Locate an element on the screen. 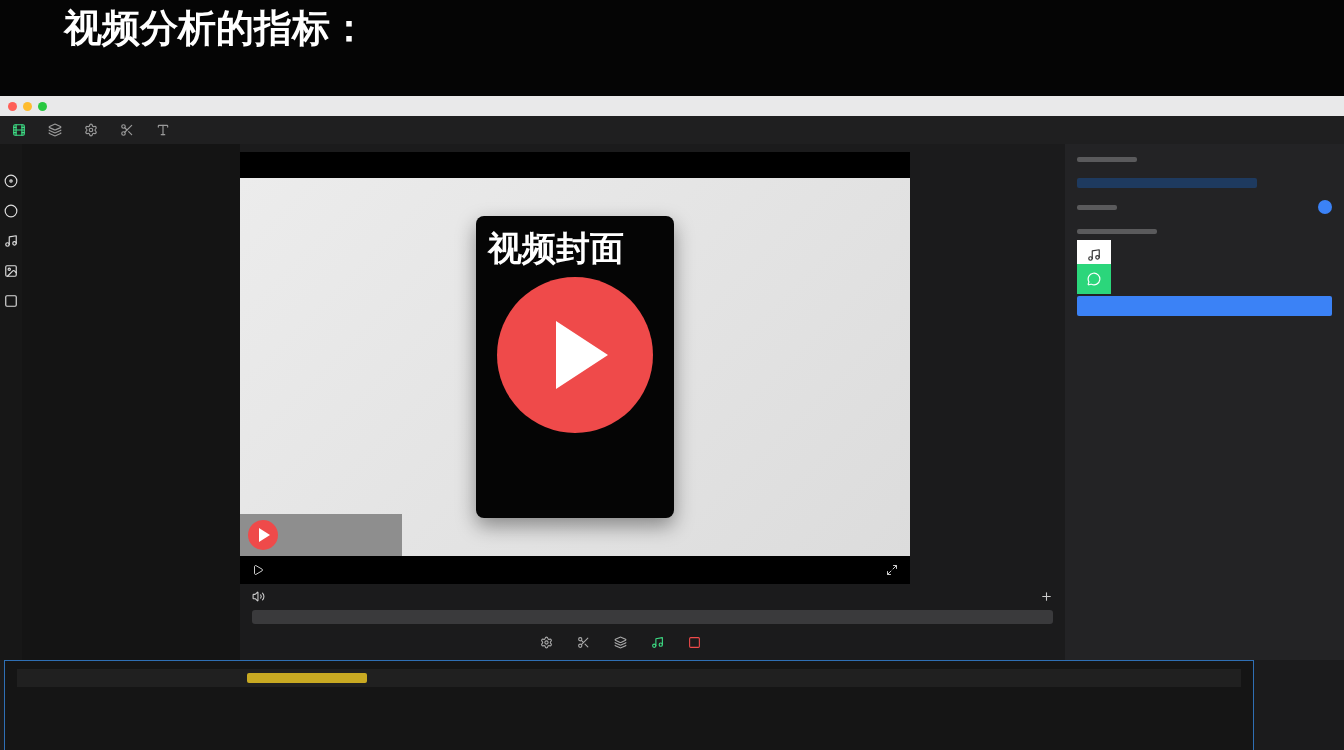 The width and height of the screenshot is (1344, 750). headline: 视频分析的指标： is located at coordinates (216, 28).